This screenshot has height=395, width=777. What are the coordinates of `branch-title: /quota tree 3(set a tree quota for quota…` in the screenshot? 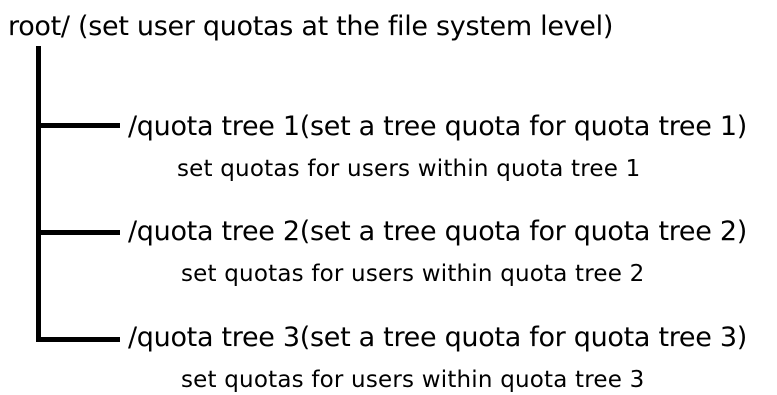 It's located at (437, 337).